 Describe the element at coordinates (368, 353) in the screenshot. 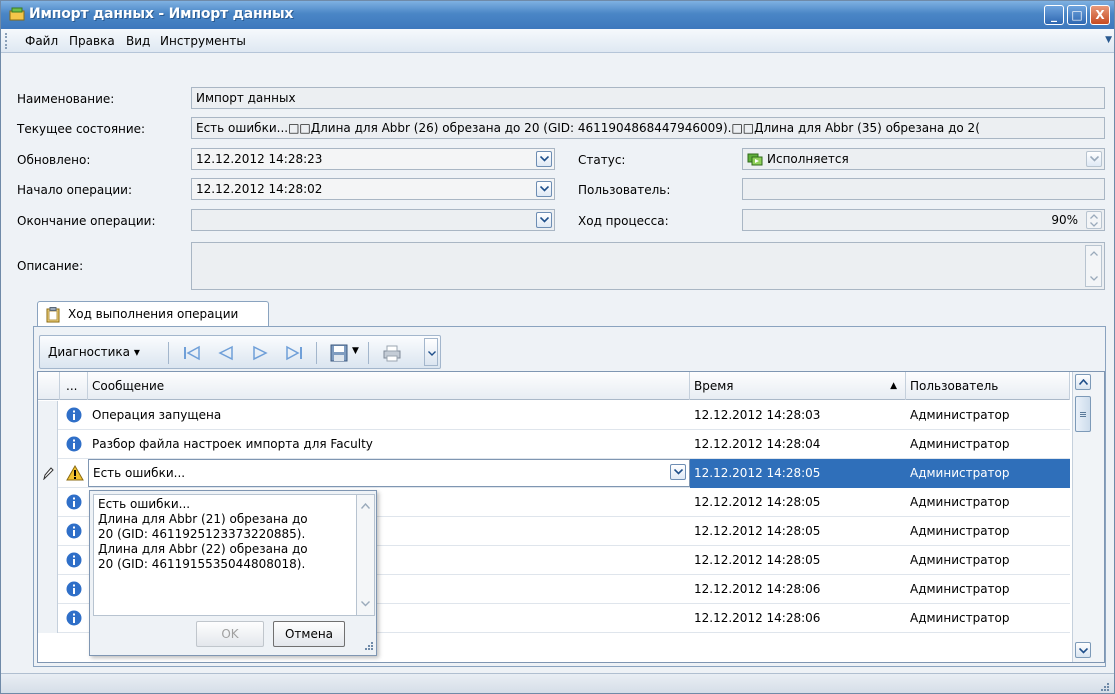

I see `toolbar-separator` at that location.